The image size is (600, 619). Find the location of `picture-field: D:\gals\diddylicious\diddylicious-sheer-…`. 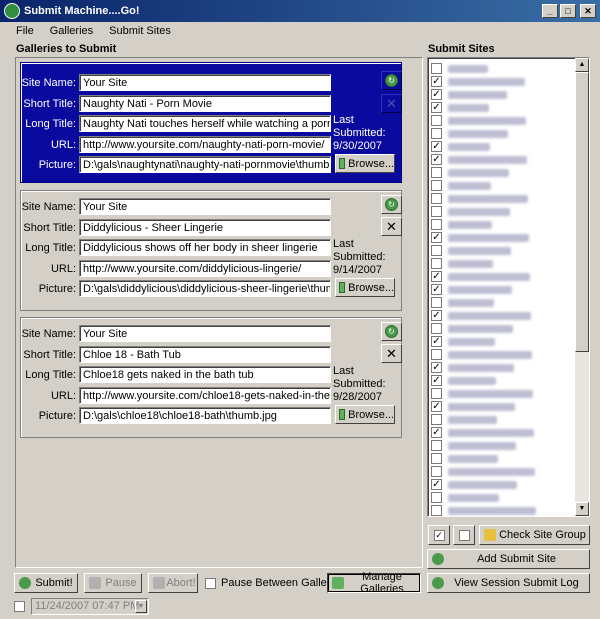

picture-field: D:\gals\diddylicious\diddylicious-sheer-… is located at coordinates (205, 288).